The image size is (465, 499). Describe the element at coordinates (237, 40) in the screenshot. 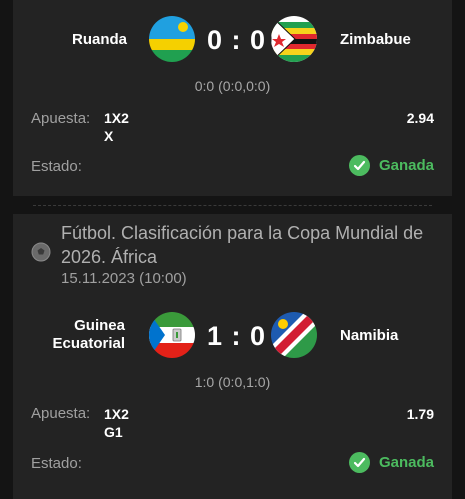

I see `match-score: 0` at that location.